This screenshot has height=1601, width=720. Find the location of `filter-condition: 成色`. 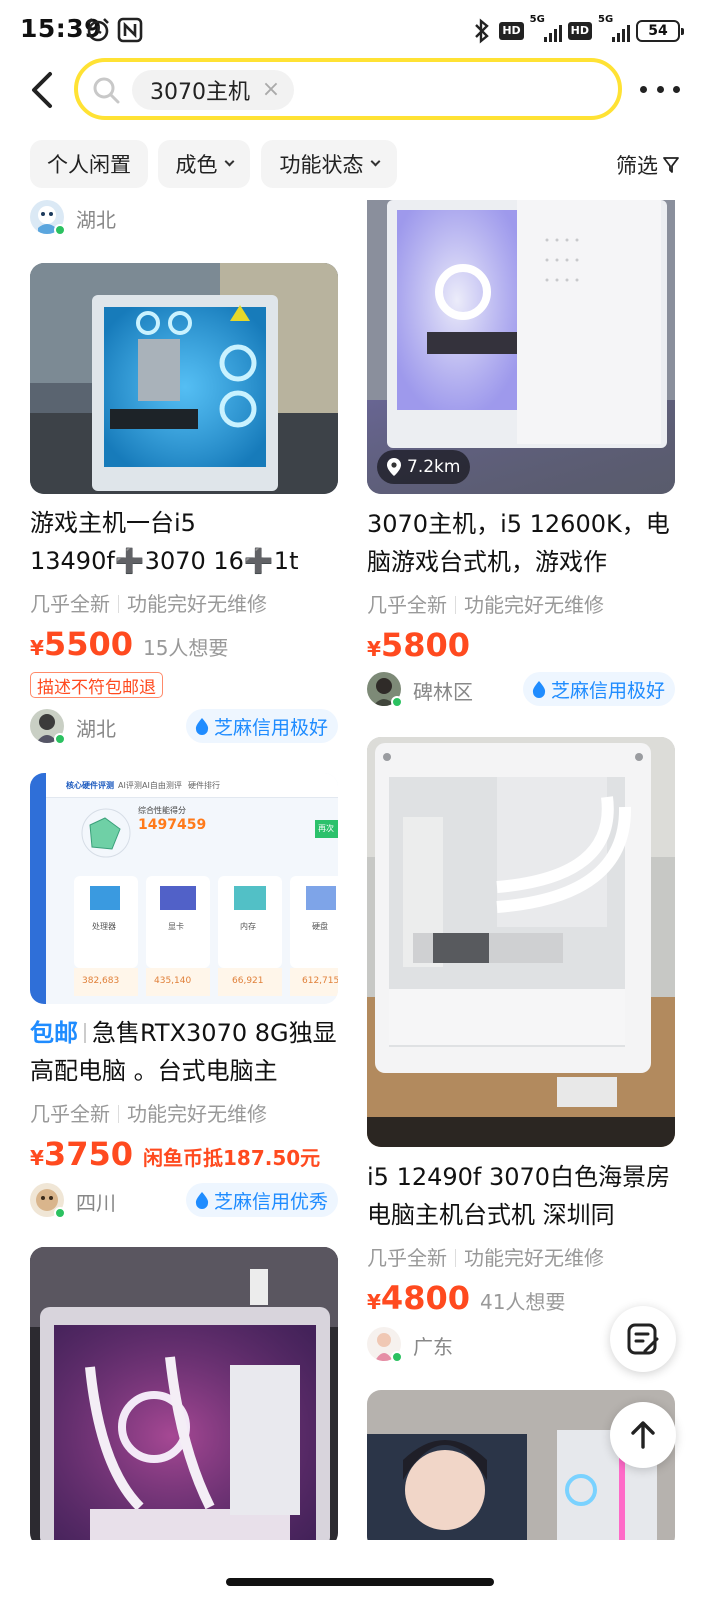

filter-condition: 成色 is located at coordinates (204, 164).